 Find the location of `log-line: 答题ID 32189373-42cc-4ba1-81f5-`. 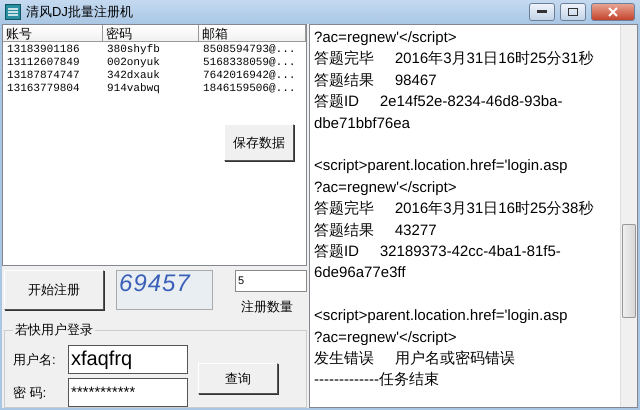

log-line: 答题ID 32189373-42cc-4ba1-81f5- is located at coordinates (438, 252).